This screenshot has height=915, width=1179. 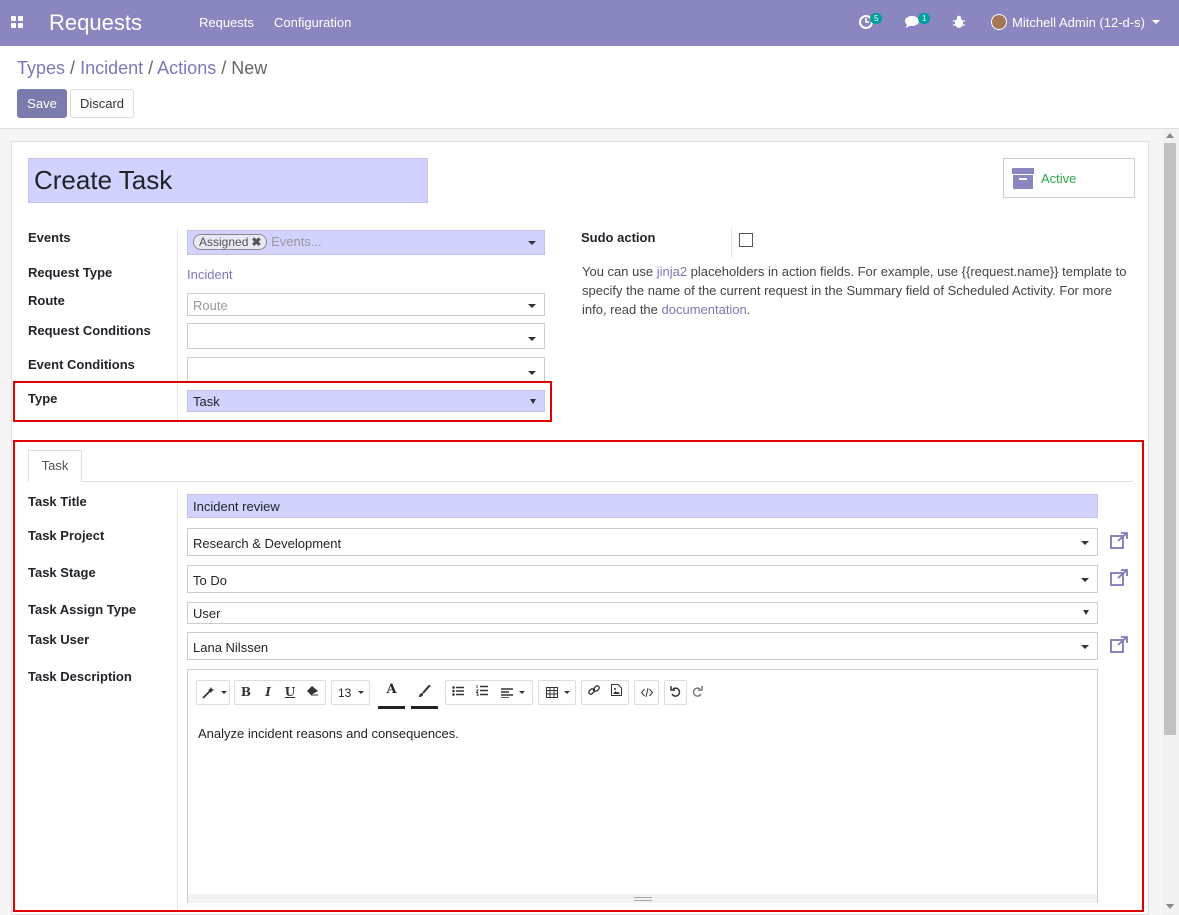 What do you see at coordinates (249, 68) in the screenshot?
I see `breadcrumb-current: New` at bounding box center [249, 68].